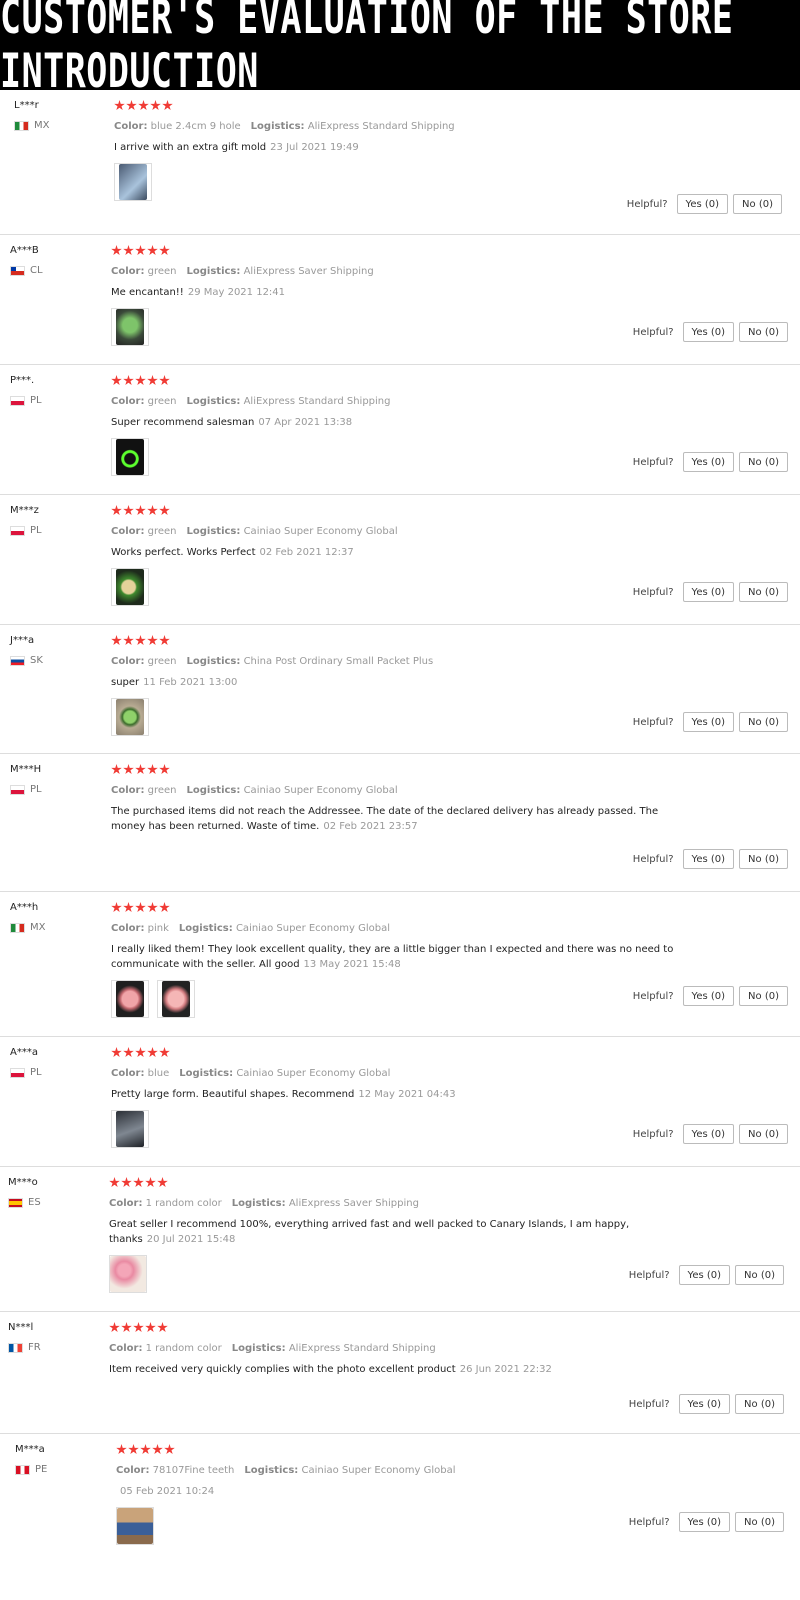  Describe the element at coordinates (167, 1491) in the screenshot. I see `review-date: 05 Feb 2021 10:24` at that location.